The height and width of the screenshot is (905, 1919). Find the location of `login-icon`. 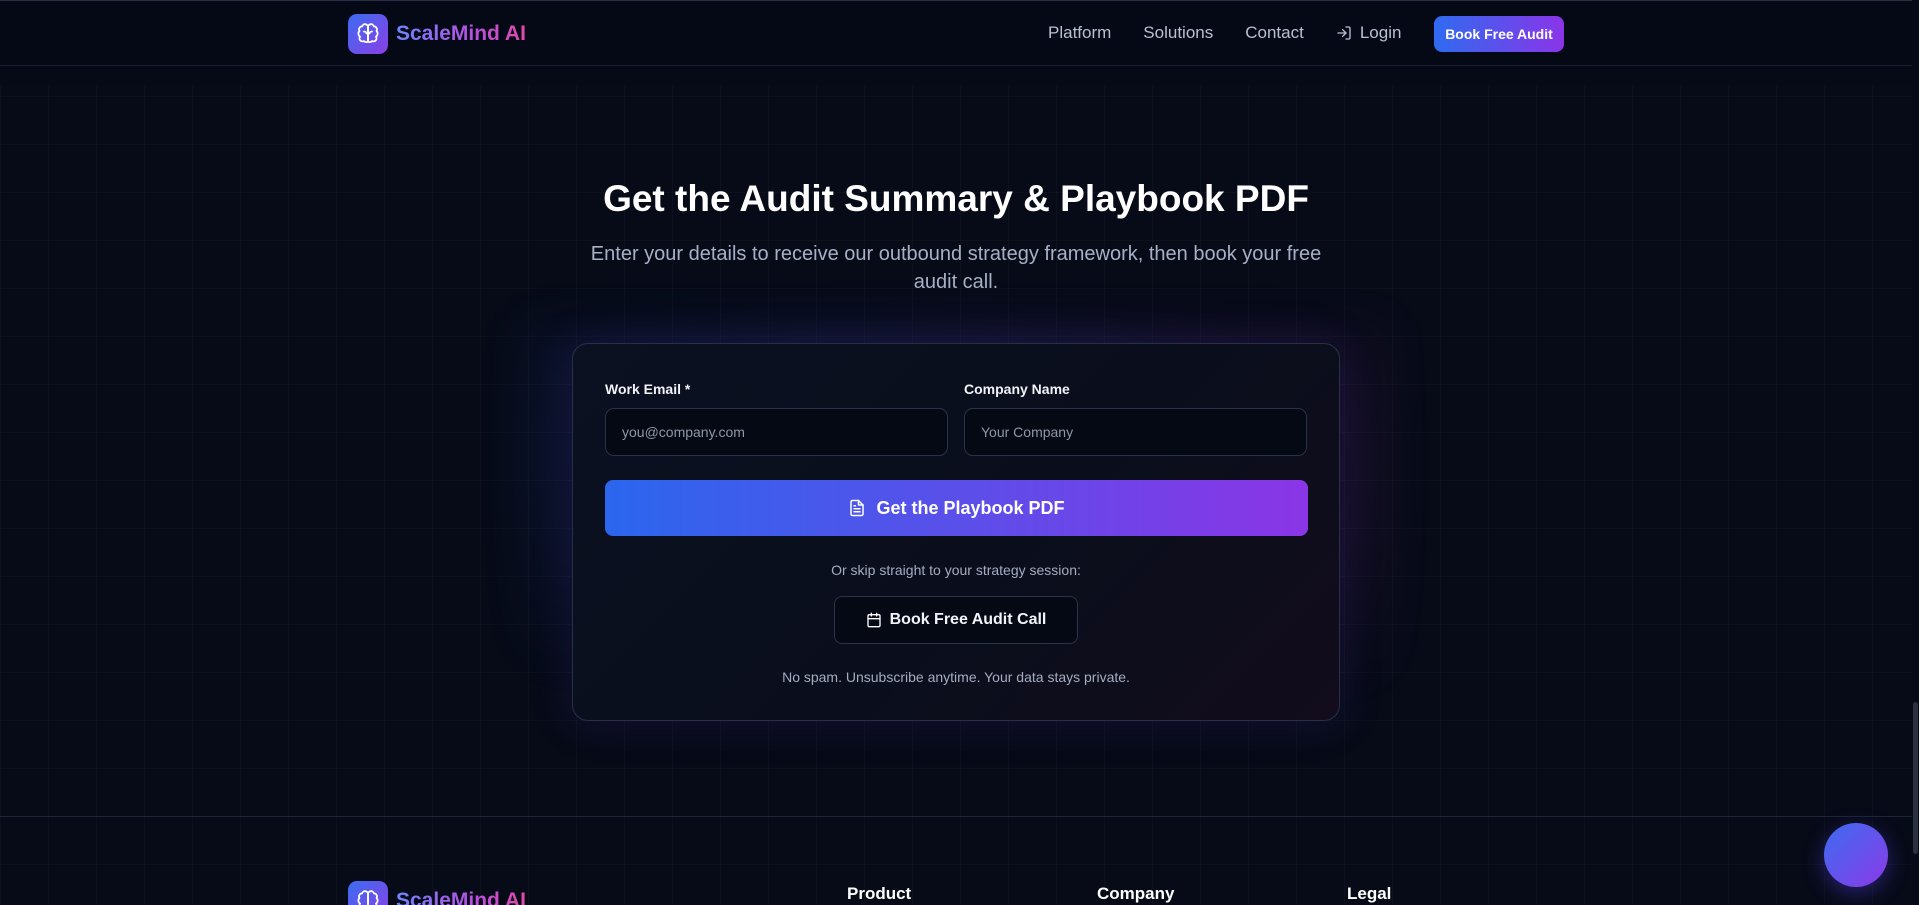

login-icon is located at coordinates (1344, 33).